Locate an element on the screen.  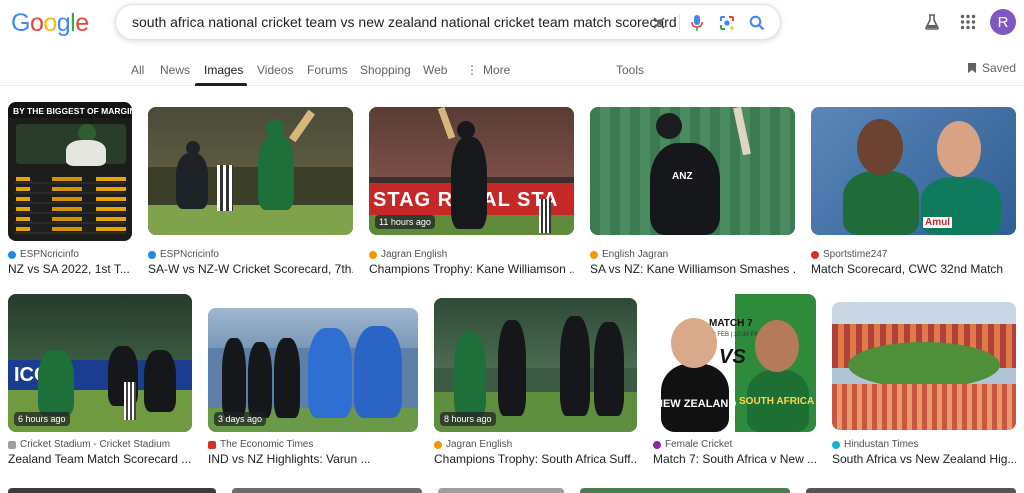
result-source-label: Female Cricket is located at coordinates (699, 444).